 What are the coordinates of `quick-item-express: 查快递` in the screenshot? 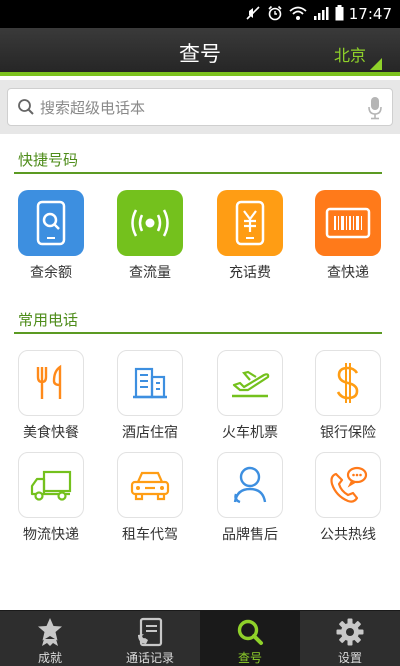 It's located at (348, 236).